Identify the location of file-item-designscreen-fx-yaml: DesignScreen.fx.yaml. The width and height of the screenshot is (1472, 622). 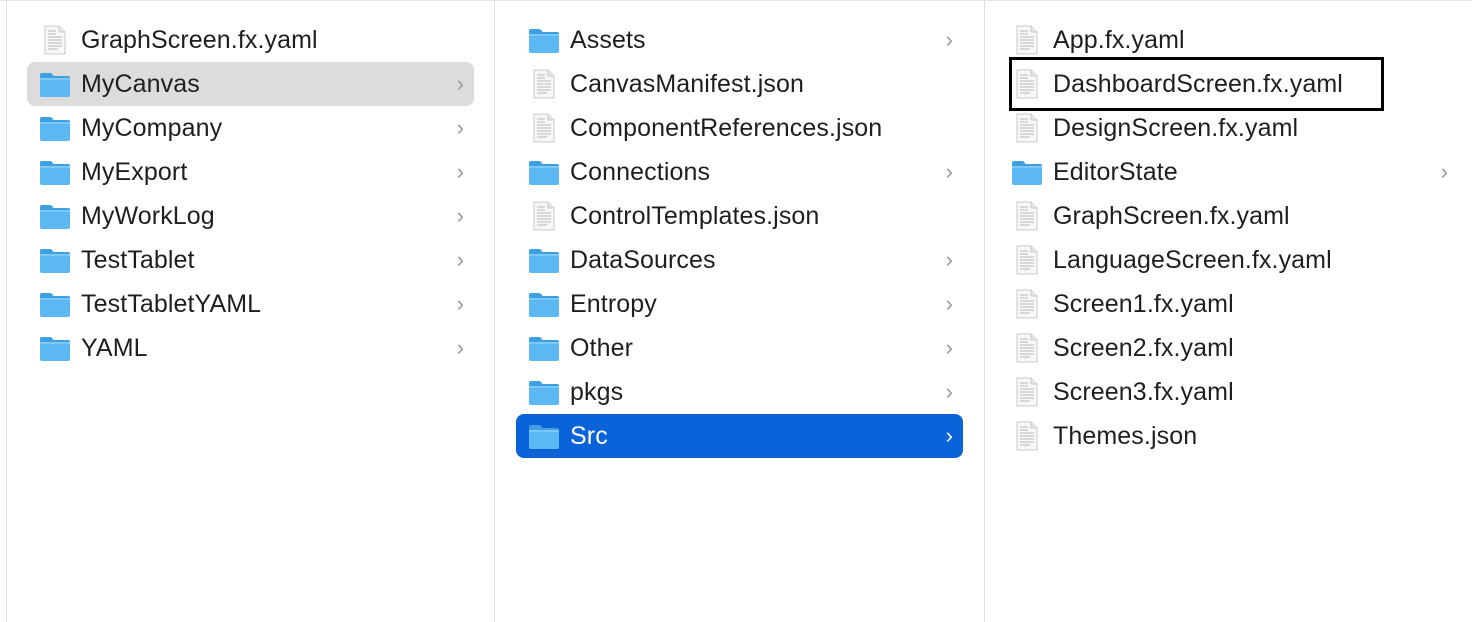
(1228, 128).